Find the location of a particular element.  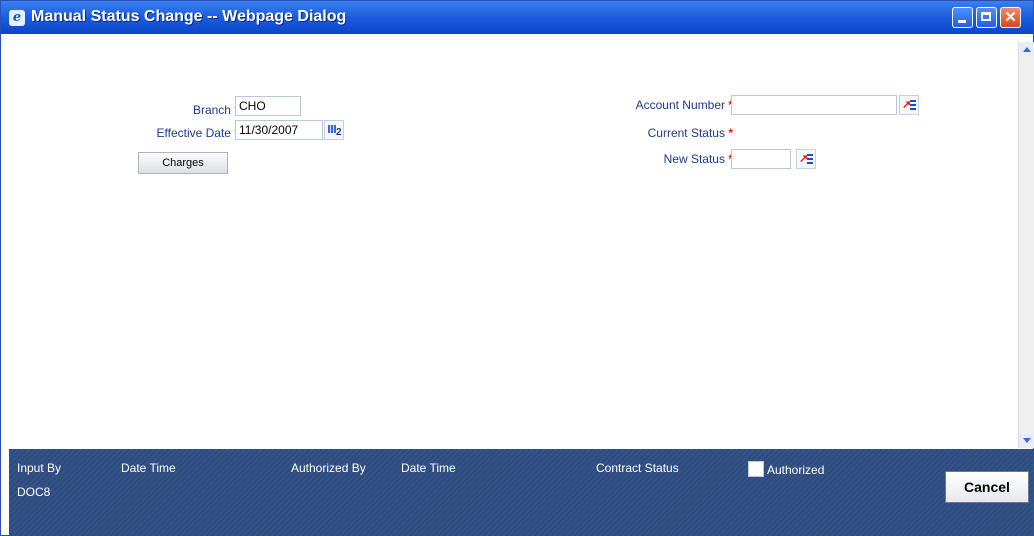

cancel-button: Cancel is located at coordinates (987, 487).